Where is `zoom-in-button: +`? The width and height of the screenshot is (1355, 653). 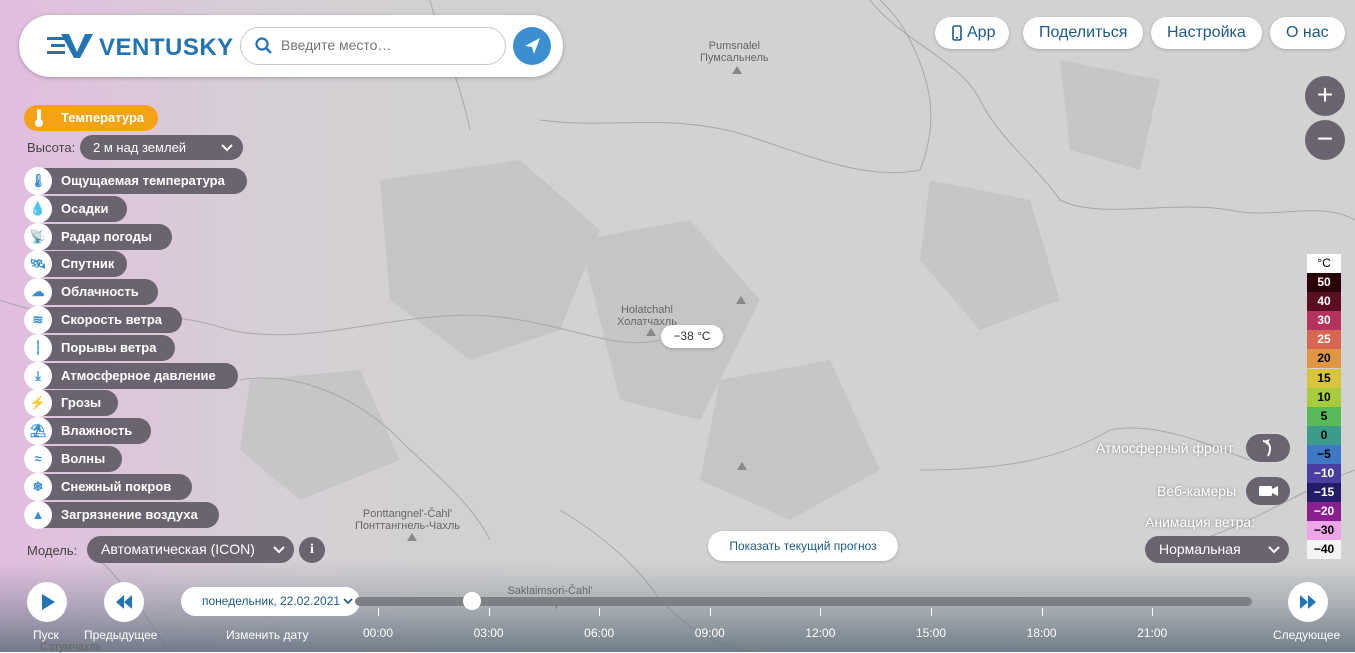 zoom-in-button: + is located at coordinates (1325, 96).